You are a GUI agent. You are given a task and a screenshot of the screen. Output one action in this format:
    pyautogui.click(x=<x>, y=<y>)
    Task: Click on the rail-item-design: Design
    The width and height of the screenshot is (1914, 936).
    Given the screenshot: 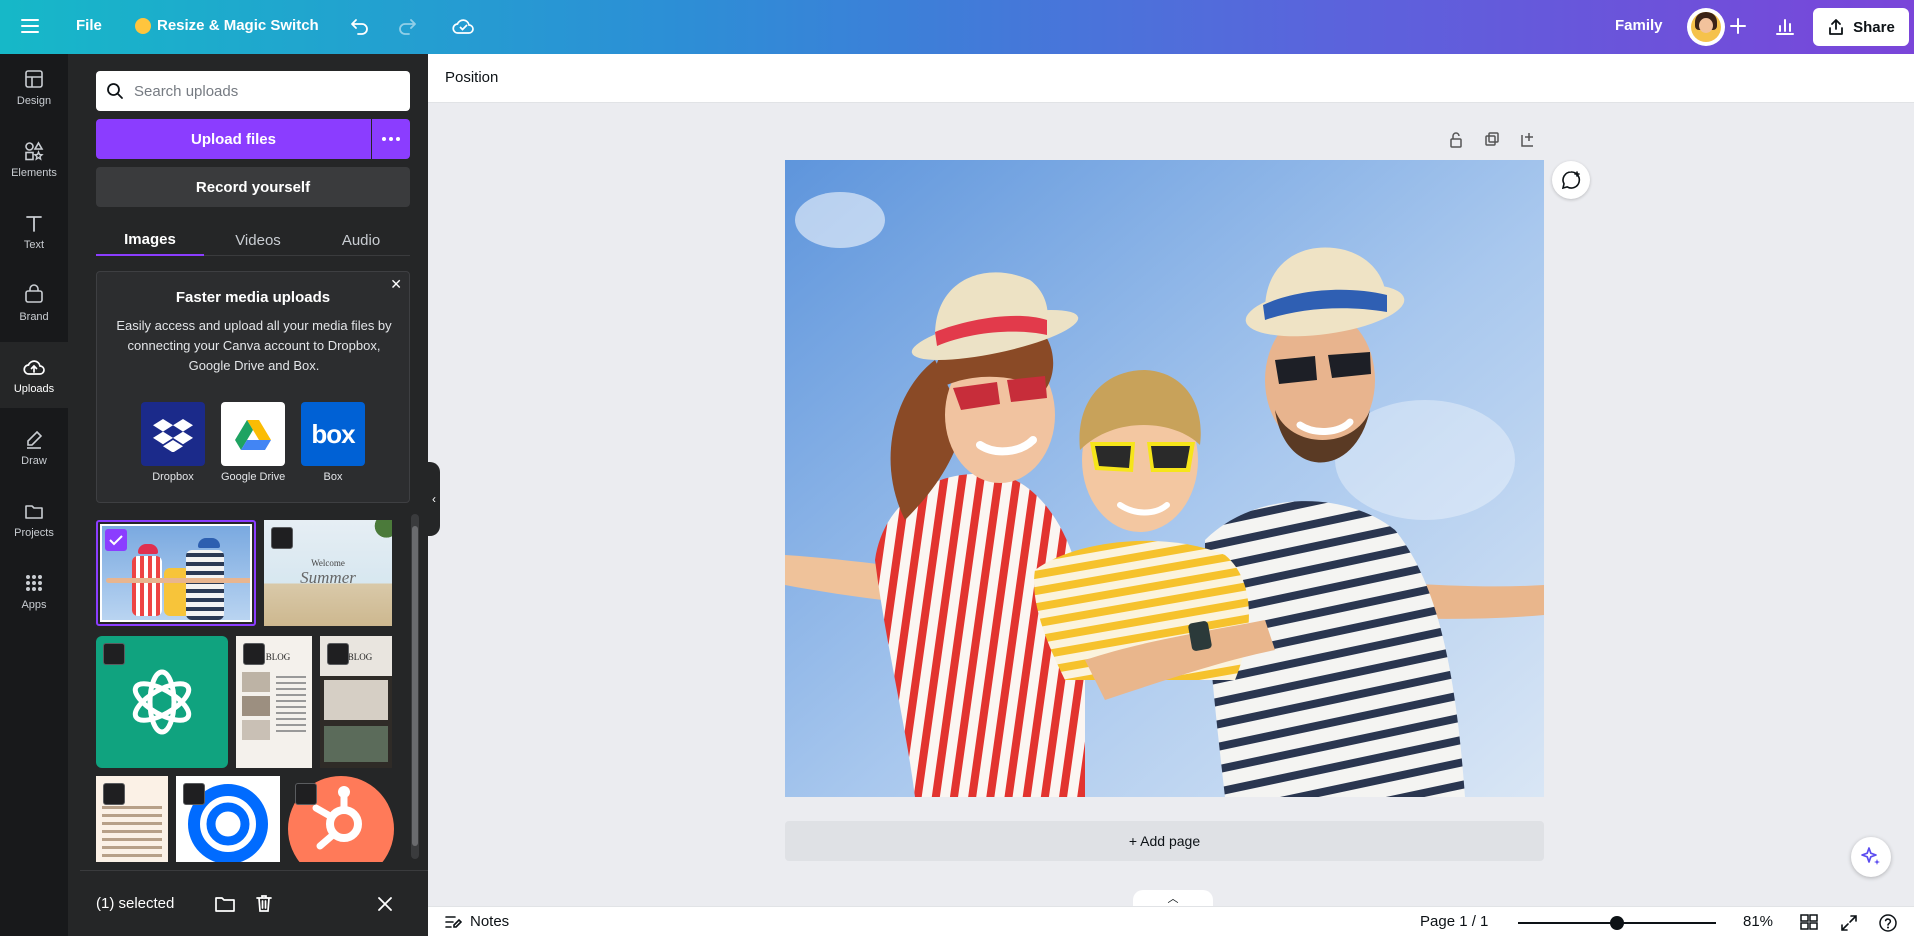 What is the action you would take?
    pyautogui.click(x=34, y=87)
    